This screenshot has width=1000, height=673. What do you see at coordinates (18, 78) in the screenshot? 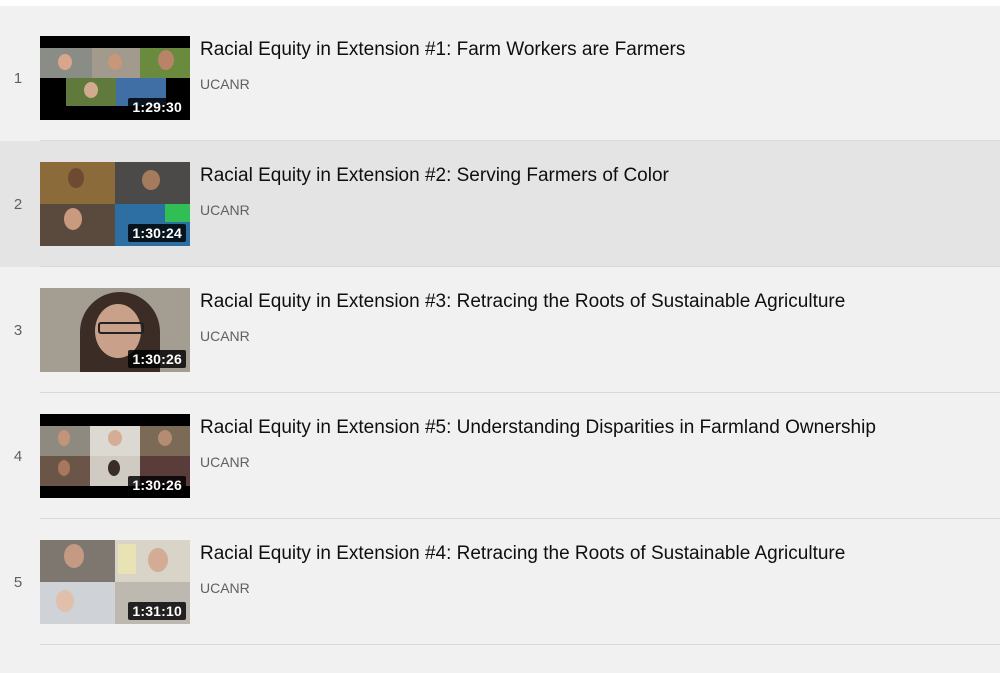
I see `item-index: 1` at bounding box center [18, 78].